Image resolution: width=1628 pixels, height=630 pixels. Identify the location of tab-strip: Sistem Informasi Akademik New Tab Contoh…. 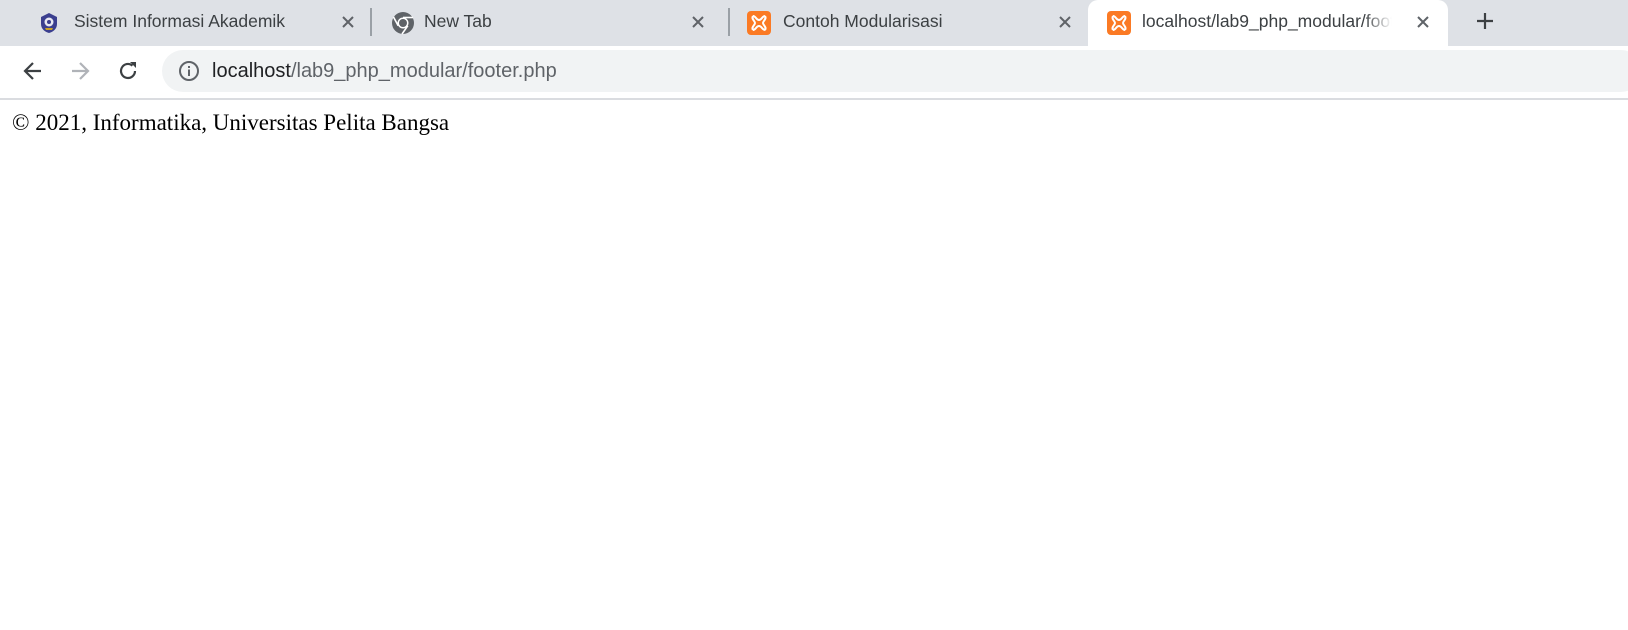
(814, 23).